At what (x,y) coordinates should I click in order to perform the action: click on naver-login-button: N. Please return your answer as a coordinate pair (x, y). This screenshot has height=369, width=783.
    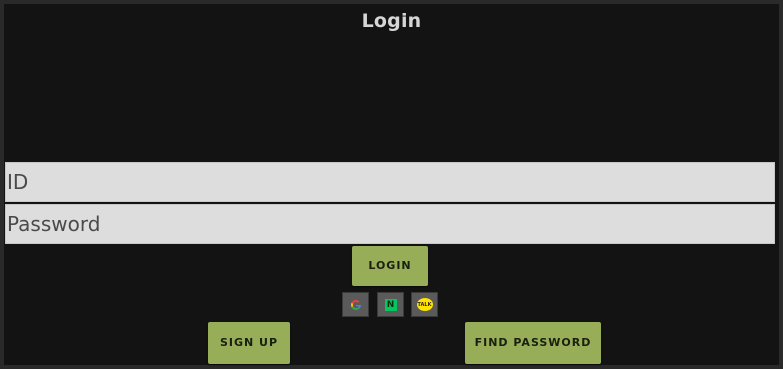
    Looking at the image, I should click on (390, 304).